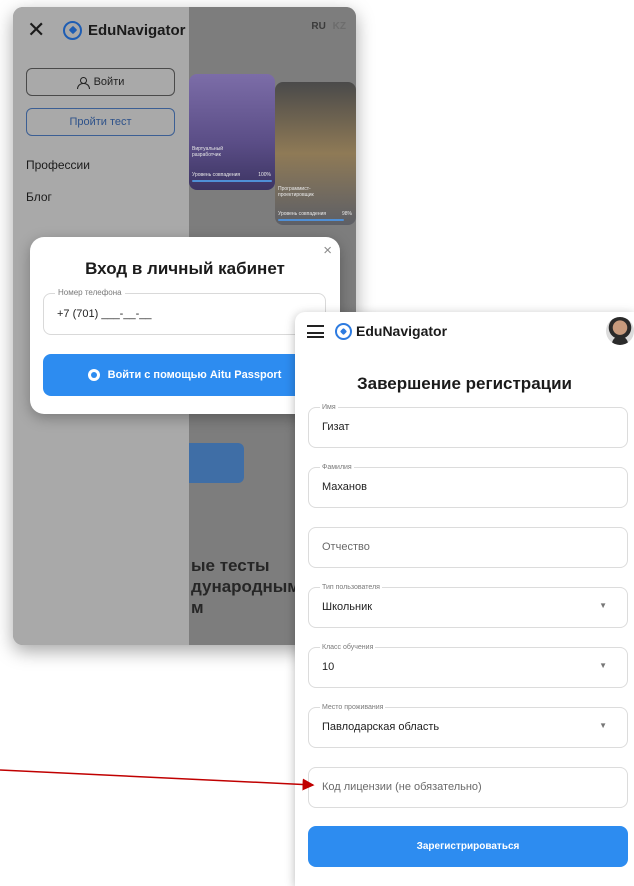 The height and width of the screenshot is (886, 634). Describe the element at coordinates (468, 605) in the screenshot. I see `user-type-select: Тип пользователя Школьник ▼` at that location.